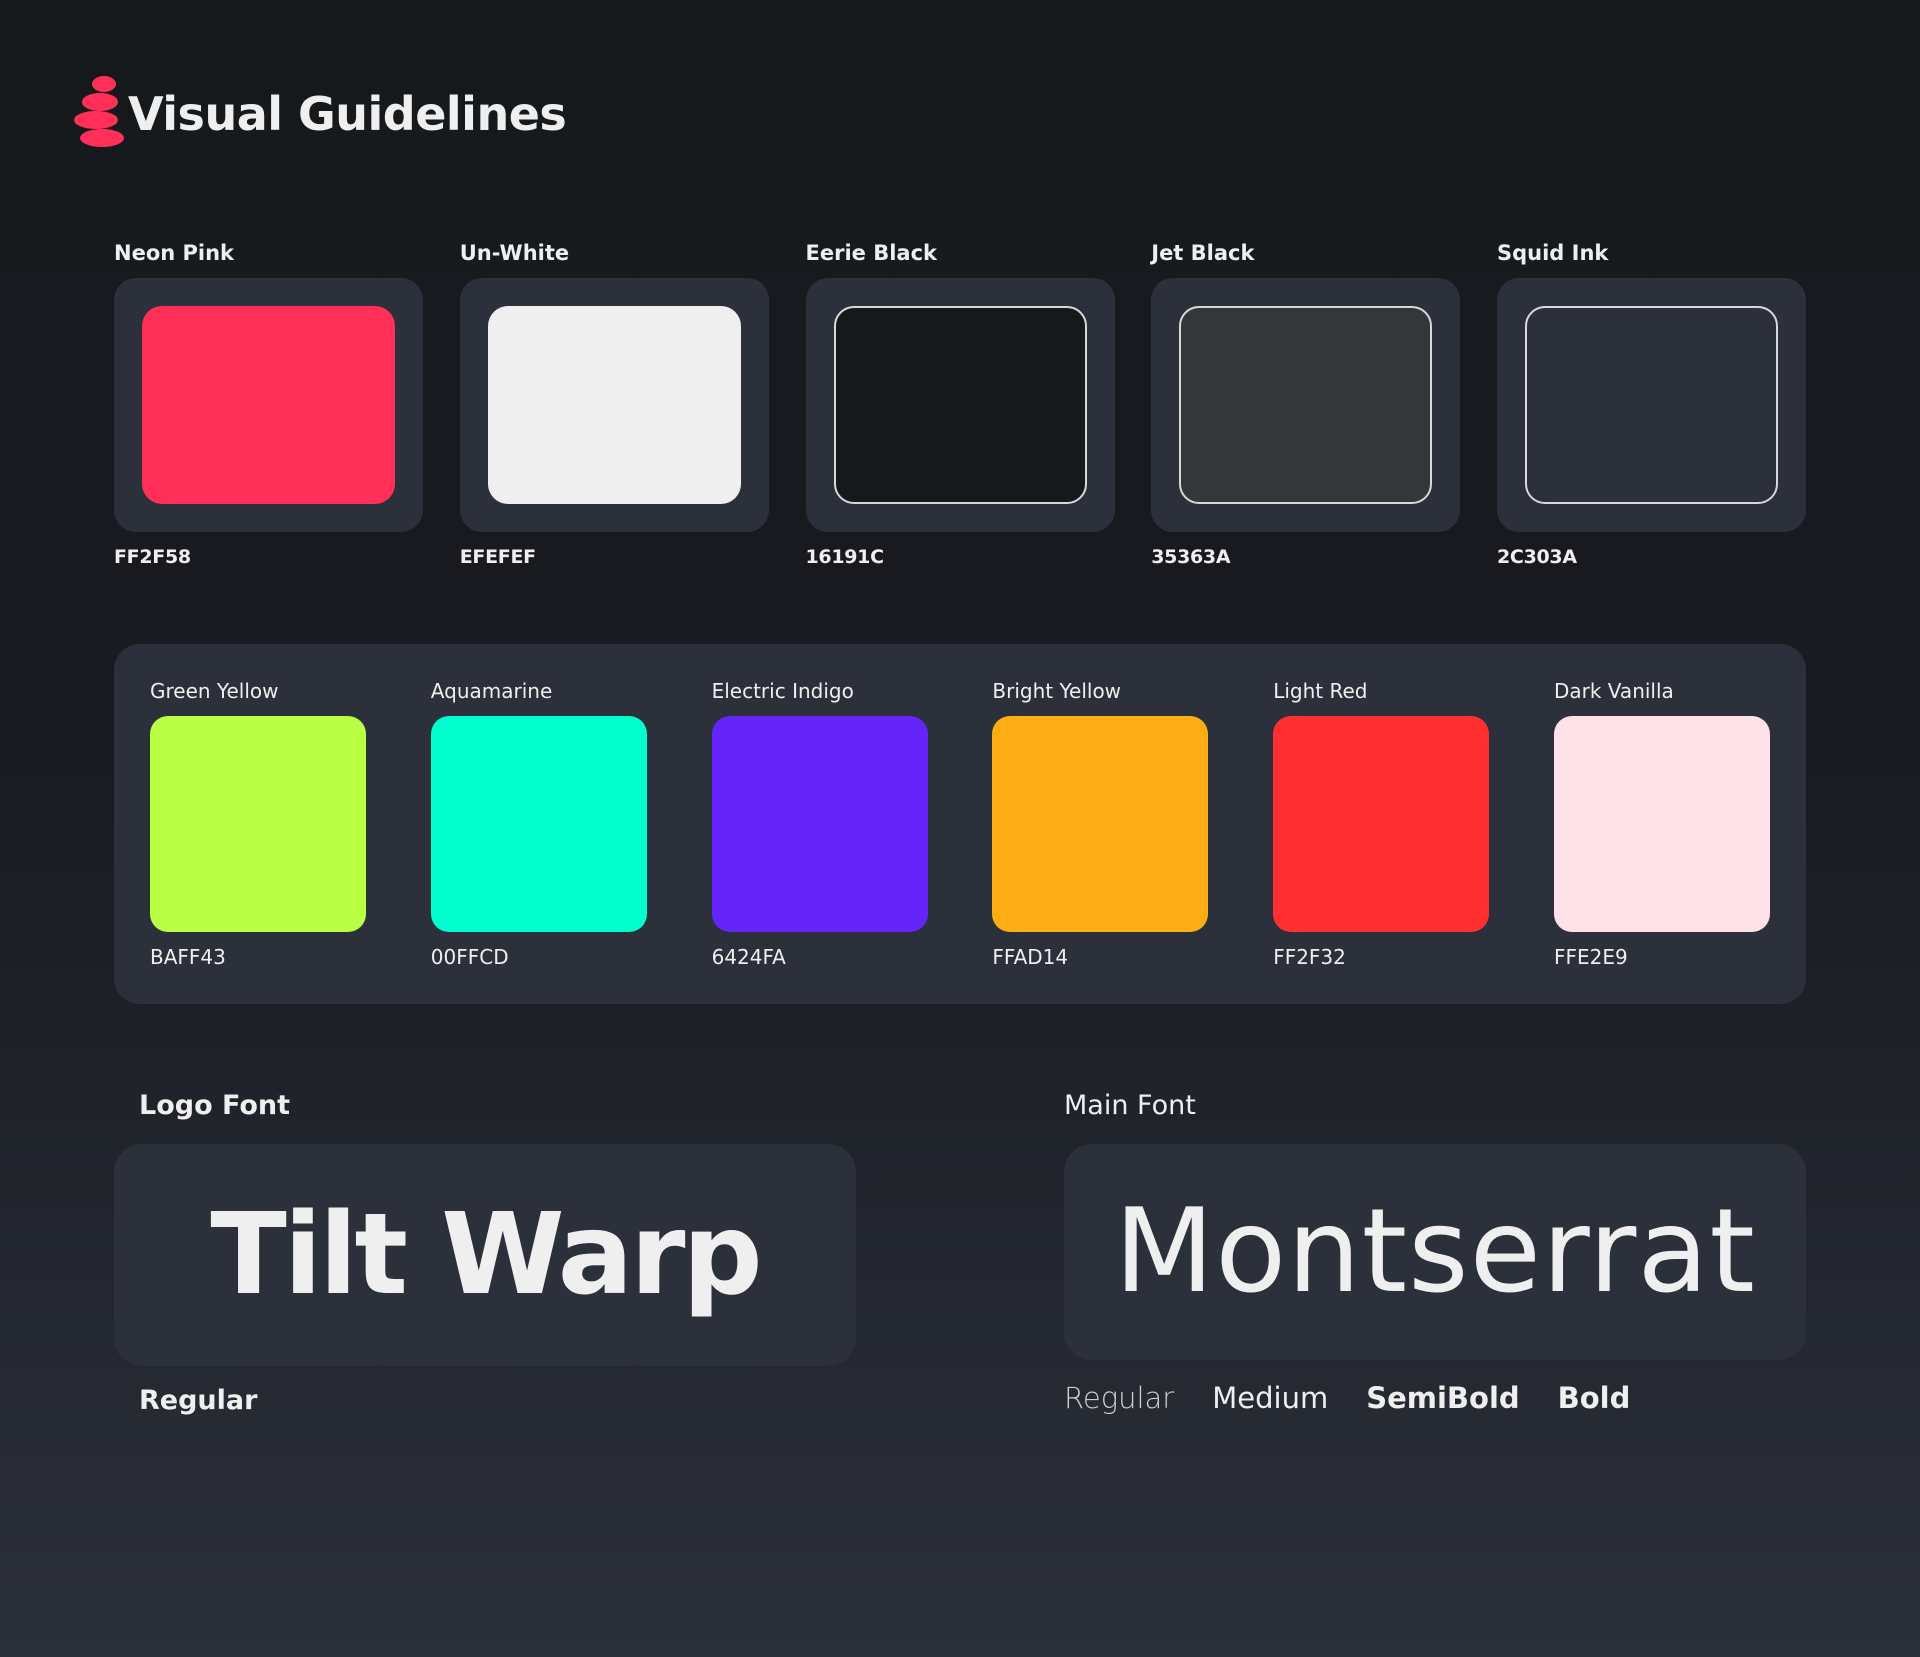 The height and width of the screenshot is (1657, 1920). Describe the element at coordinates (1594, 1398) in the screenshot. I see `weight-bold: Bold` at that location.